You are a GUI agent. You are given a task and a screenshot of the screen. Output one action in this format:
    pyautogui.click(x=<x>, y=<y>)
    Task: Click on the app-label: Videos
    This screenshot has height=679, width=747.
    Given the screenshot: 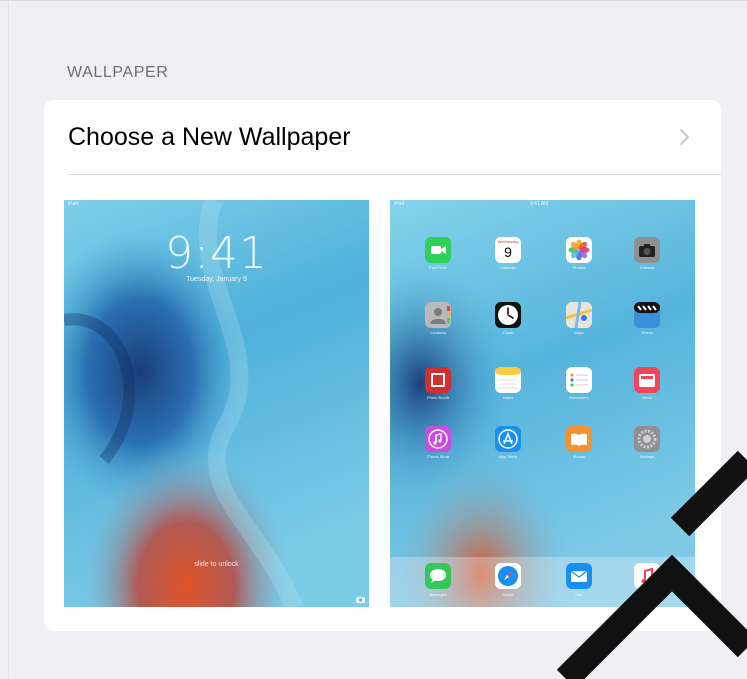 What is the action you would take?
    pyautogui.click(x=647, y=332)
    